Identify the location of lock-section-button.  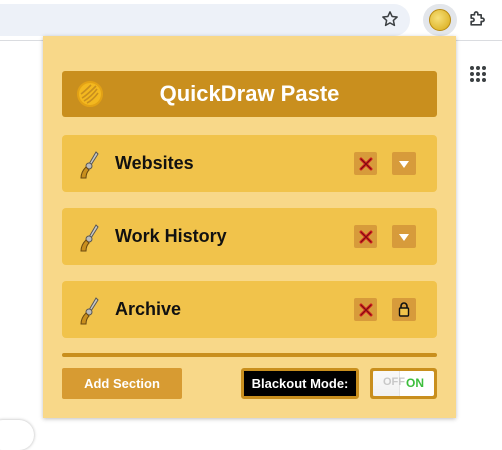
(404, 309).